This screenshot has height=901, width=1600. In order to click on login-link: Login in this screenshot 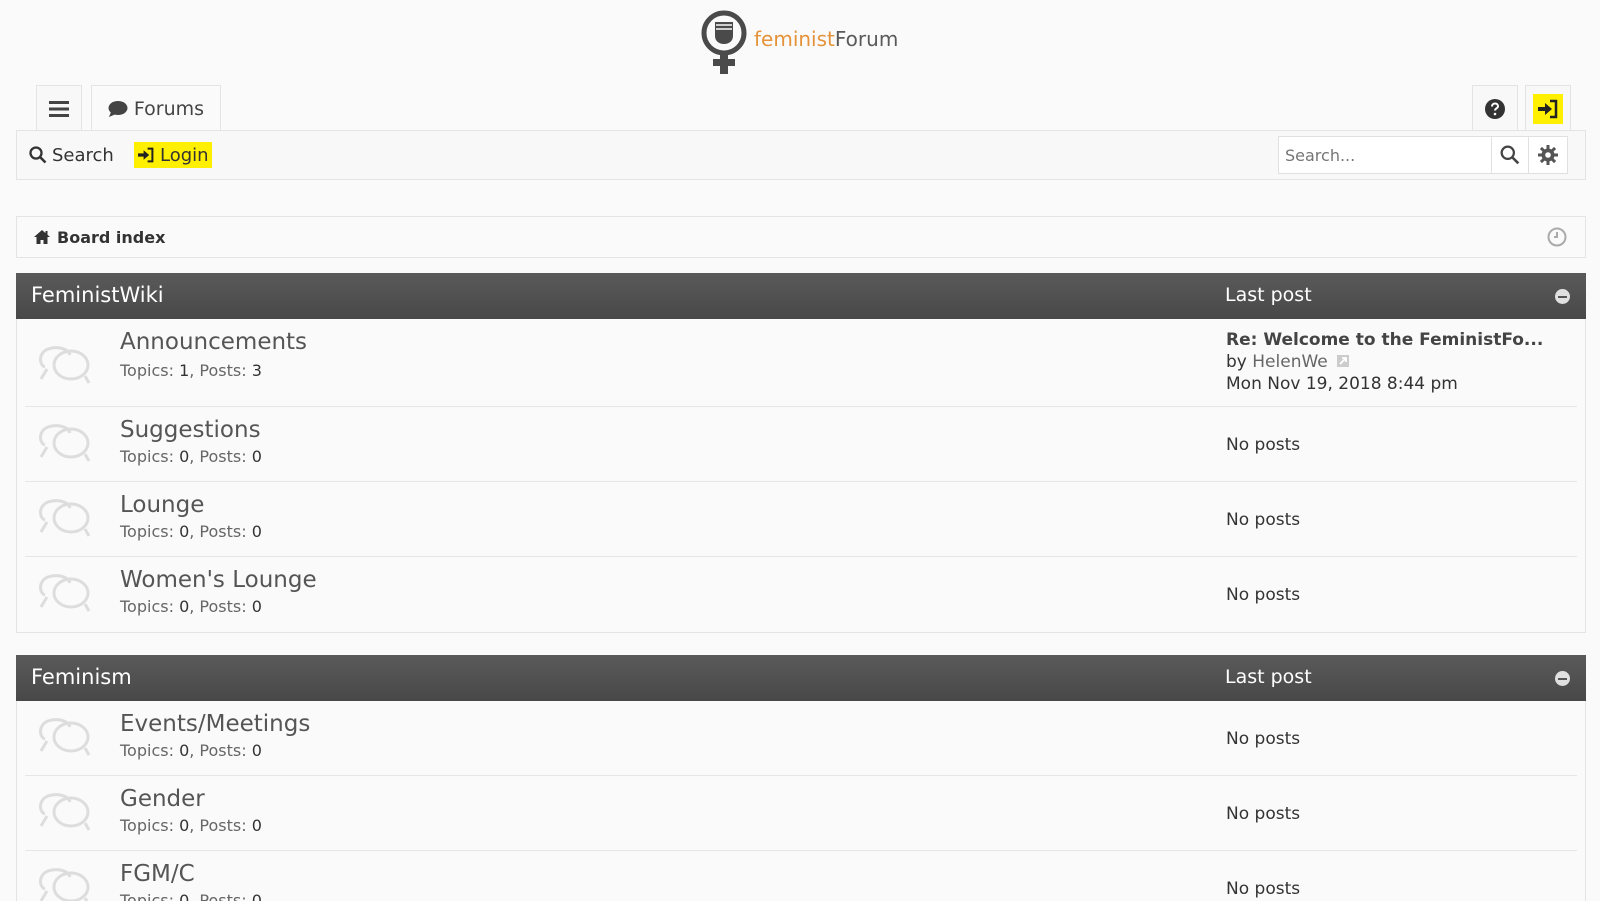, I will do `click(173, 155)`.